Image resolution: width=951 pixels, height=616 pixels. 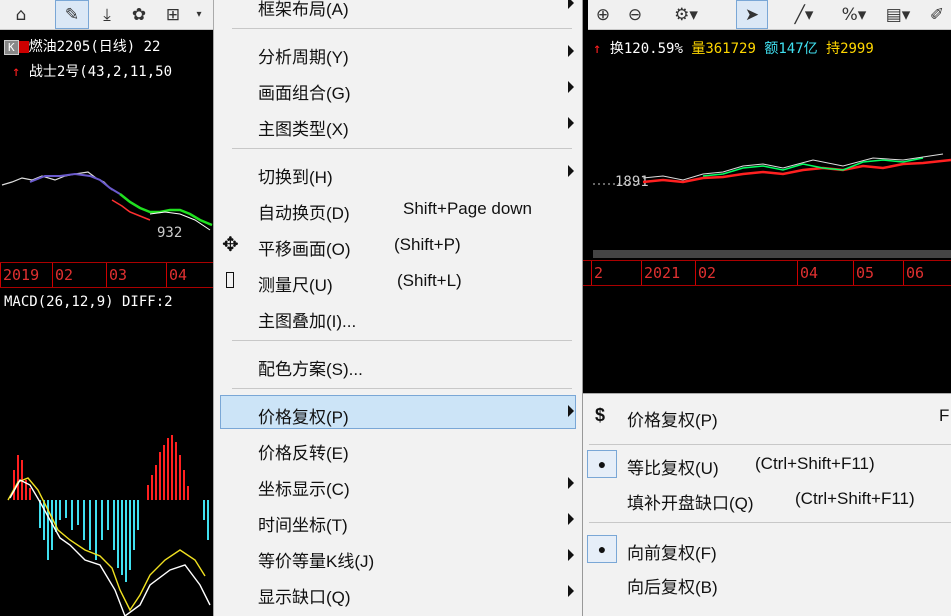 What do you see at coordinates (11, 47) in the screenshot?
I see `k-badge: K` at bounding box center [11, 47].